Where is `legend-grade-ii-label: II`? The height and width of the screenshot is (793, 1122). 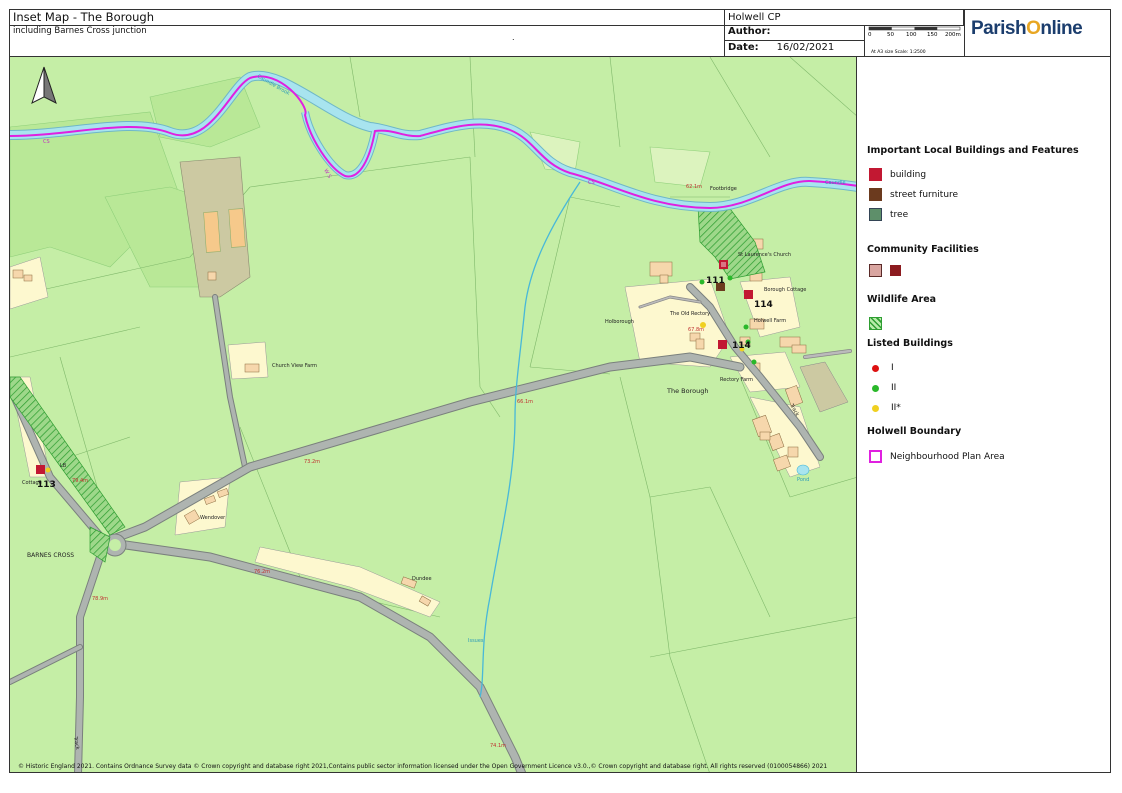
legend-grade-ii-label: II is located at coordinates (894, 388).